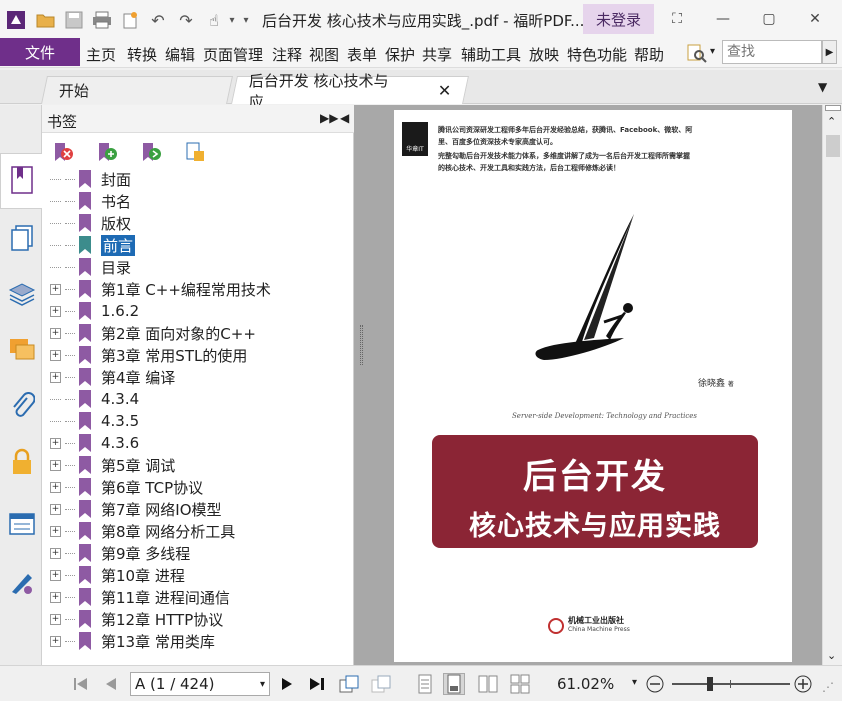  What do you see at coordinates (324, 54) in the screenshot?
I see `menu-view: 视图` at bounding box center [324, 54].